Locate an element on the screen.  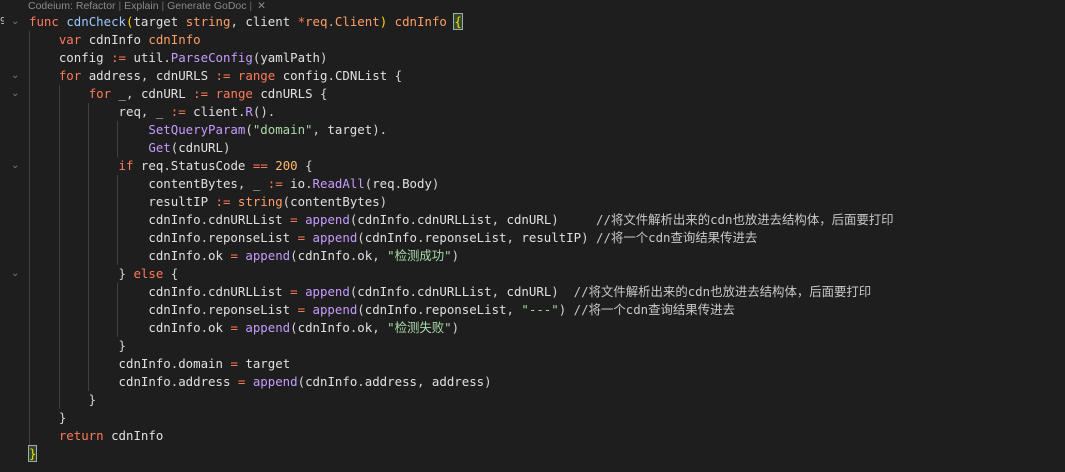
code-line: var cdnInfo cdnInfo is located at coordinates (547, 40).